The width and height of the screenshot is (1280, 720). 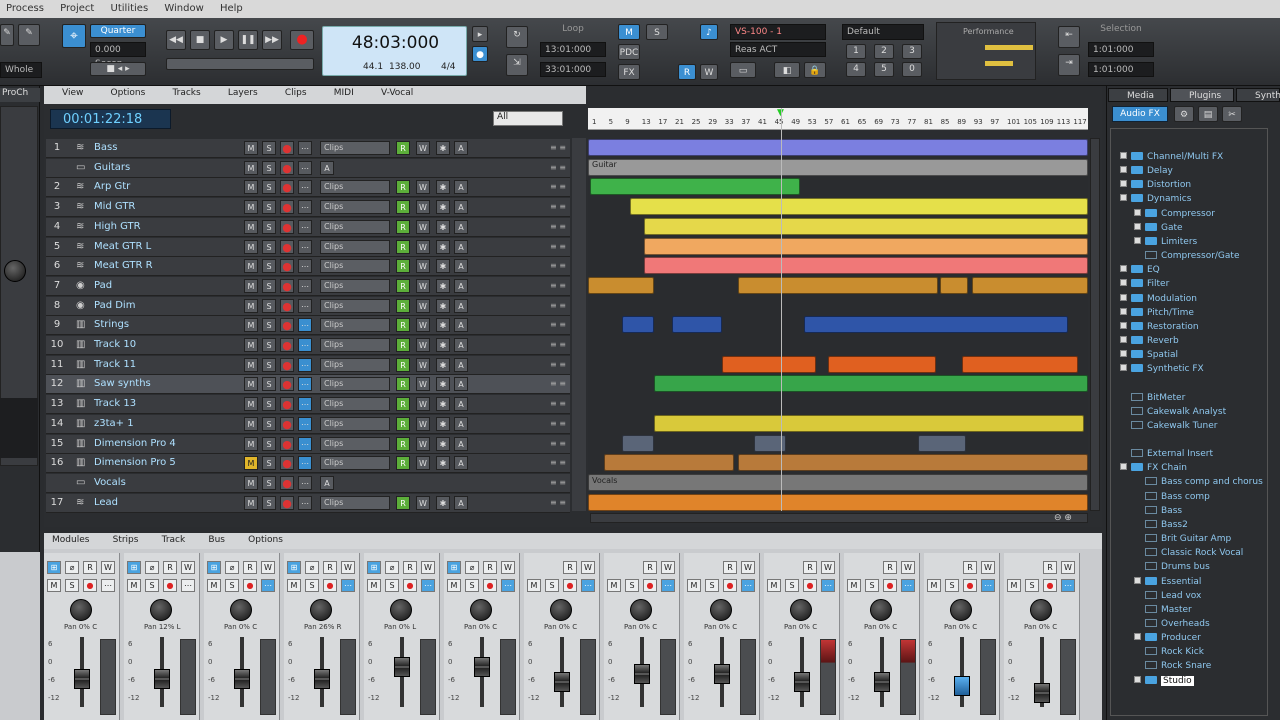 What do you see at coordinates (114, 206) in the screenshot?
I see `track-name: Mid GTR` at bounding box center [114, 206].